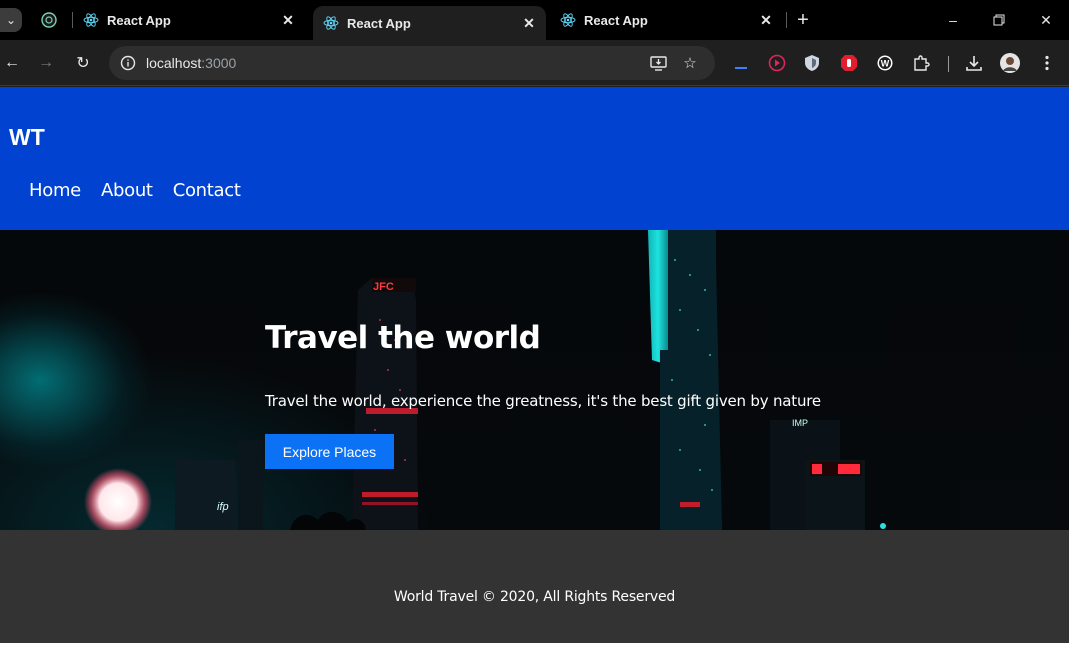  I want to click on window-close-icon: ✕, so click(1046, 20).